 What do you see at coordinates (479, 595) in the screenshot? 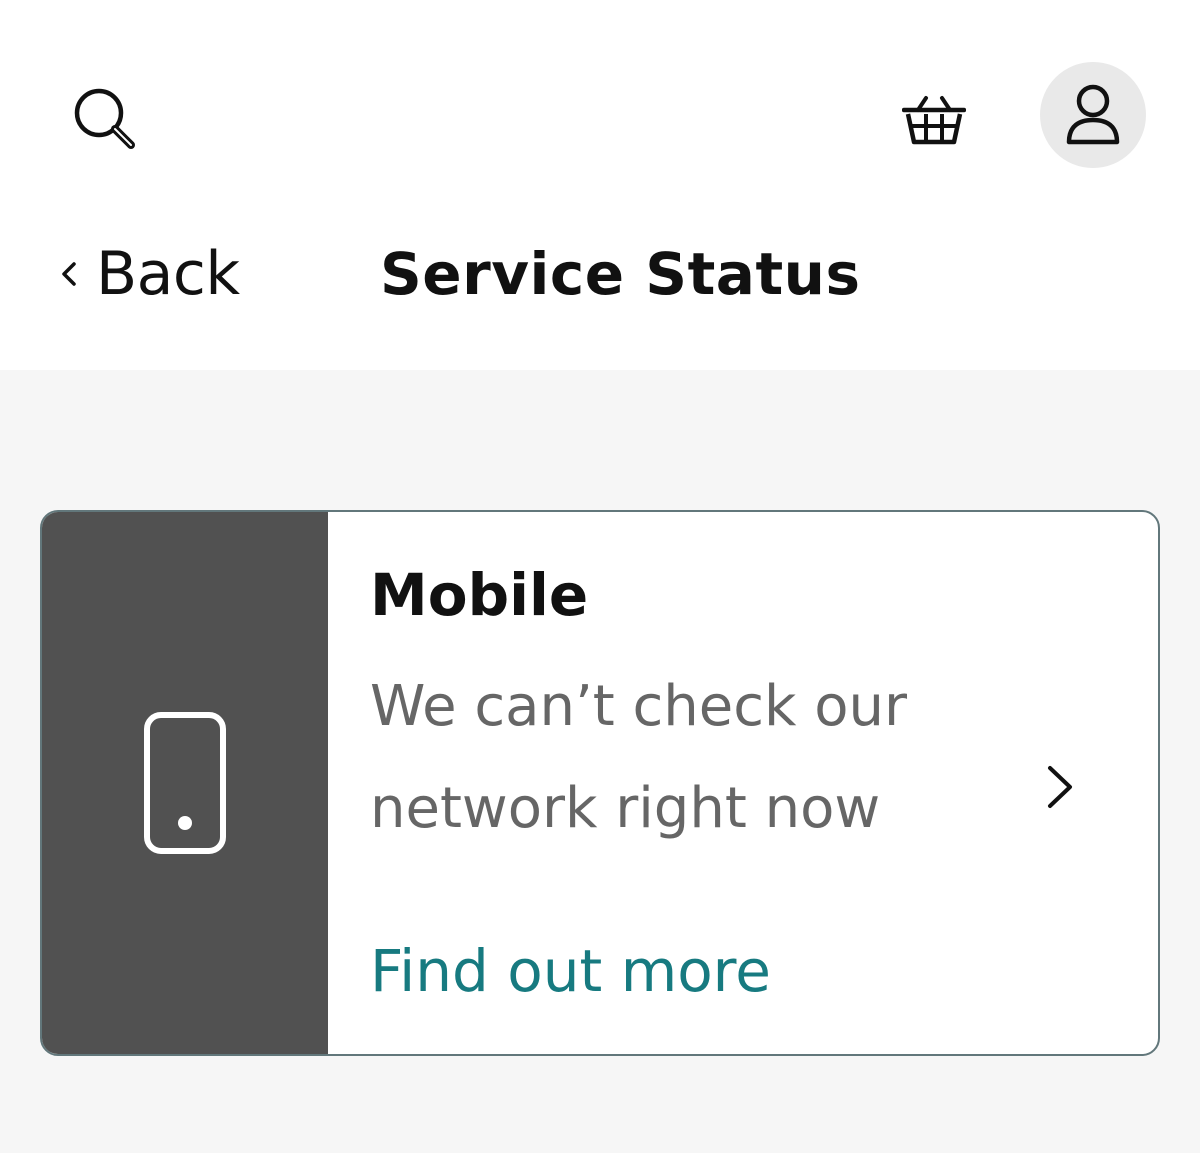
I see `card-title: Mobile` at bounding box center [479, 595].